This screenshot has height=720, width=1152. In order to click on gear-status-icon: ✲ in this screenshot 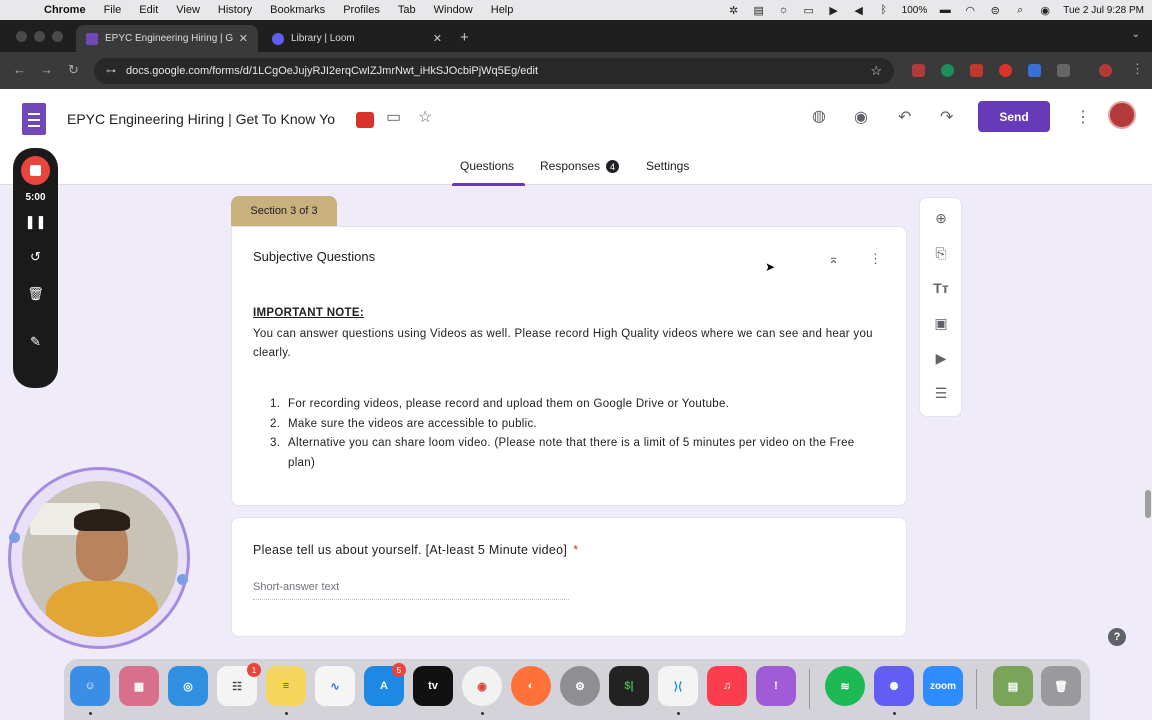, I will do `click(734, 10)`.